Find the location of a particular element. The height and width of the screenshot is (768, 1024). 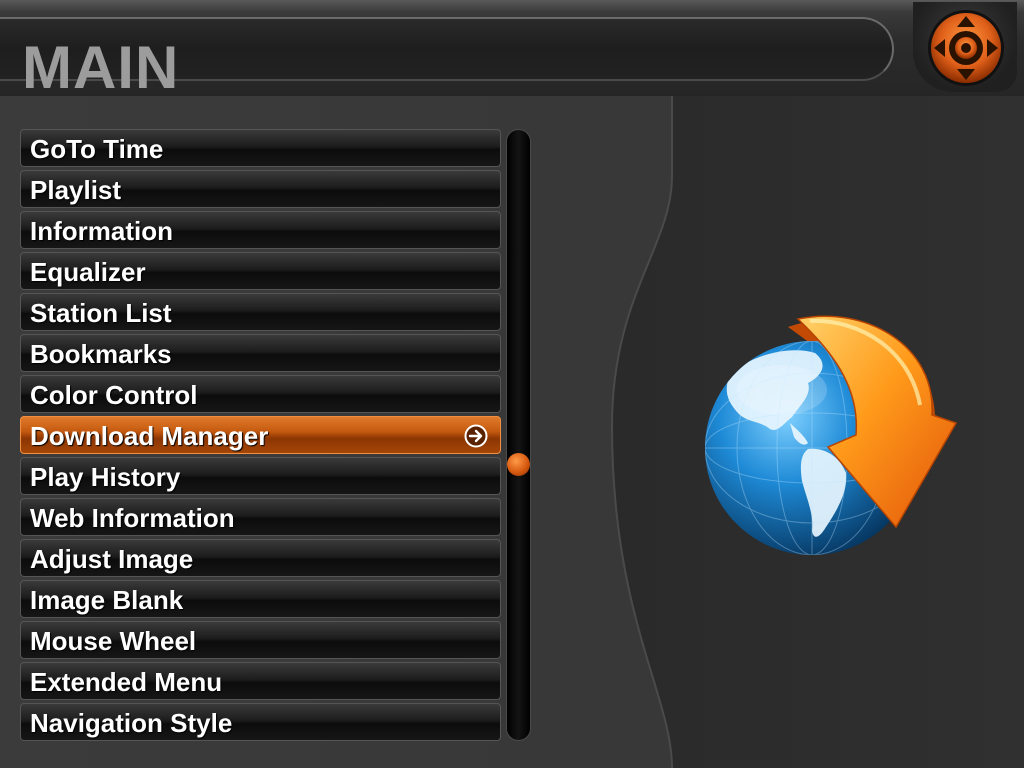

menu-item-label: Adjust Image is located at coordinates (112, 559).